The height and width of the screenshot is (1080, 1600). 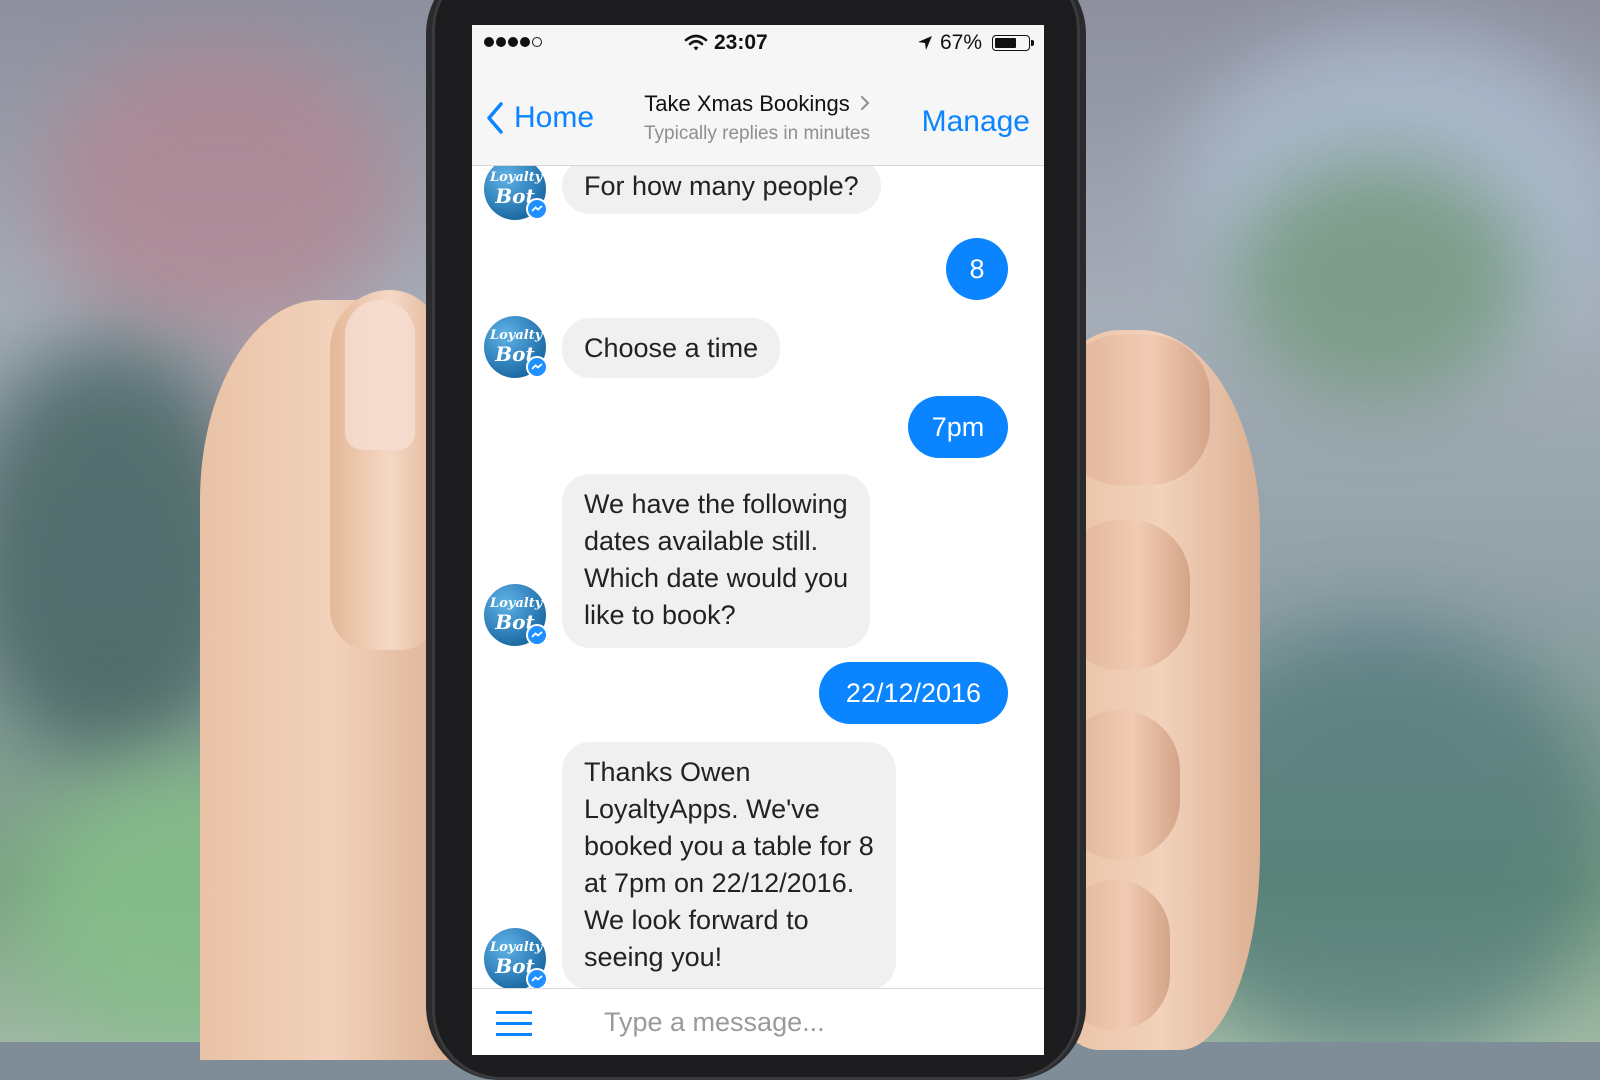 What do you see at coordinates (554, 117) in the screenshot?
I see `back-label: Home` at bounding box center [554, 117].